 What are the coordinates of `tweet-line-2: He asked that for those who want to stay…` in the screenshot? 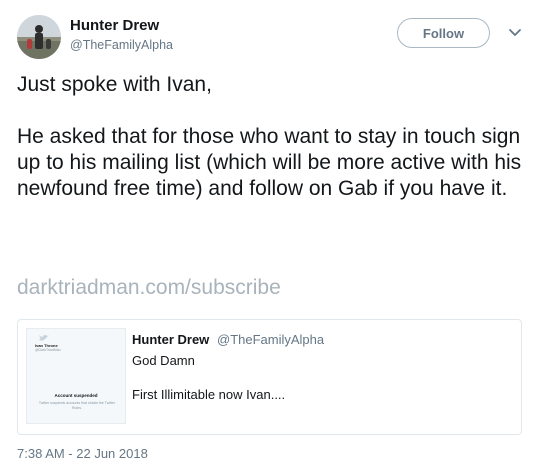 It's located at (269, 162).